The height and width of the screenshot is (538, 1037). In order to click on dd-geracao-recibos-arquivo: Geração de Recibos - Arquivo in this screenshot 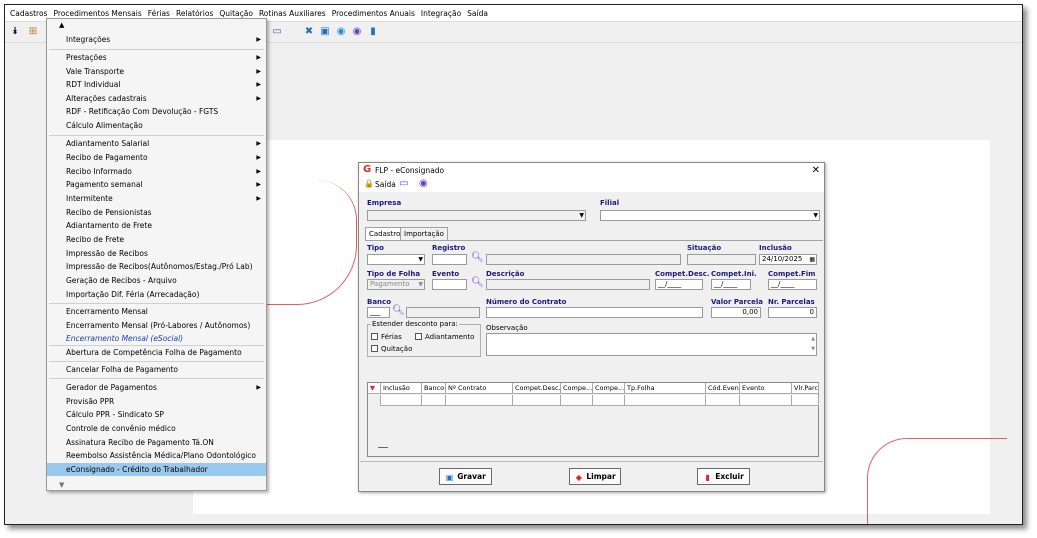, I will do `click(156, 280)`.